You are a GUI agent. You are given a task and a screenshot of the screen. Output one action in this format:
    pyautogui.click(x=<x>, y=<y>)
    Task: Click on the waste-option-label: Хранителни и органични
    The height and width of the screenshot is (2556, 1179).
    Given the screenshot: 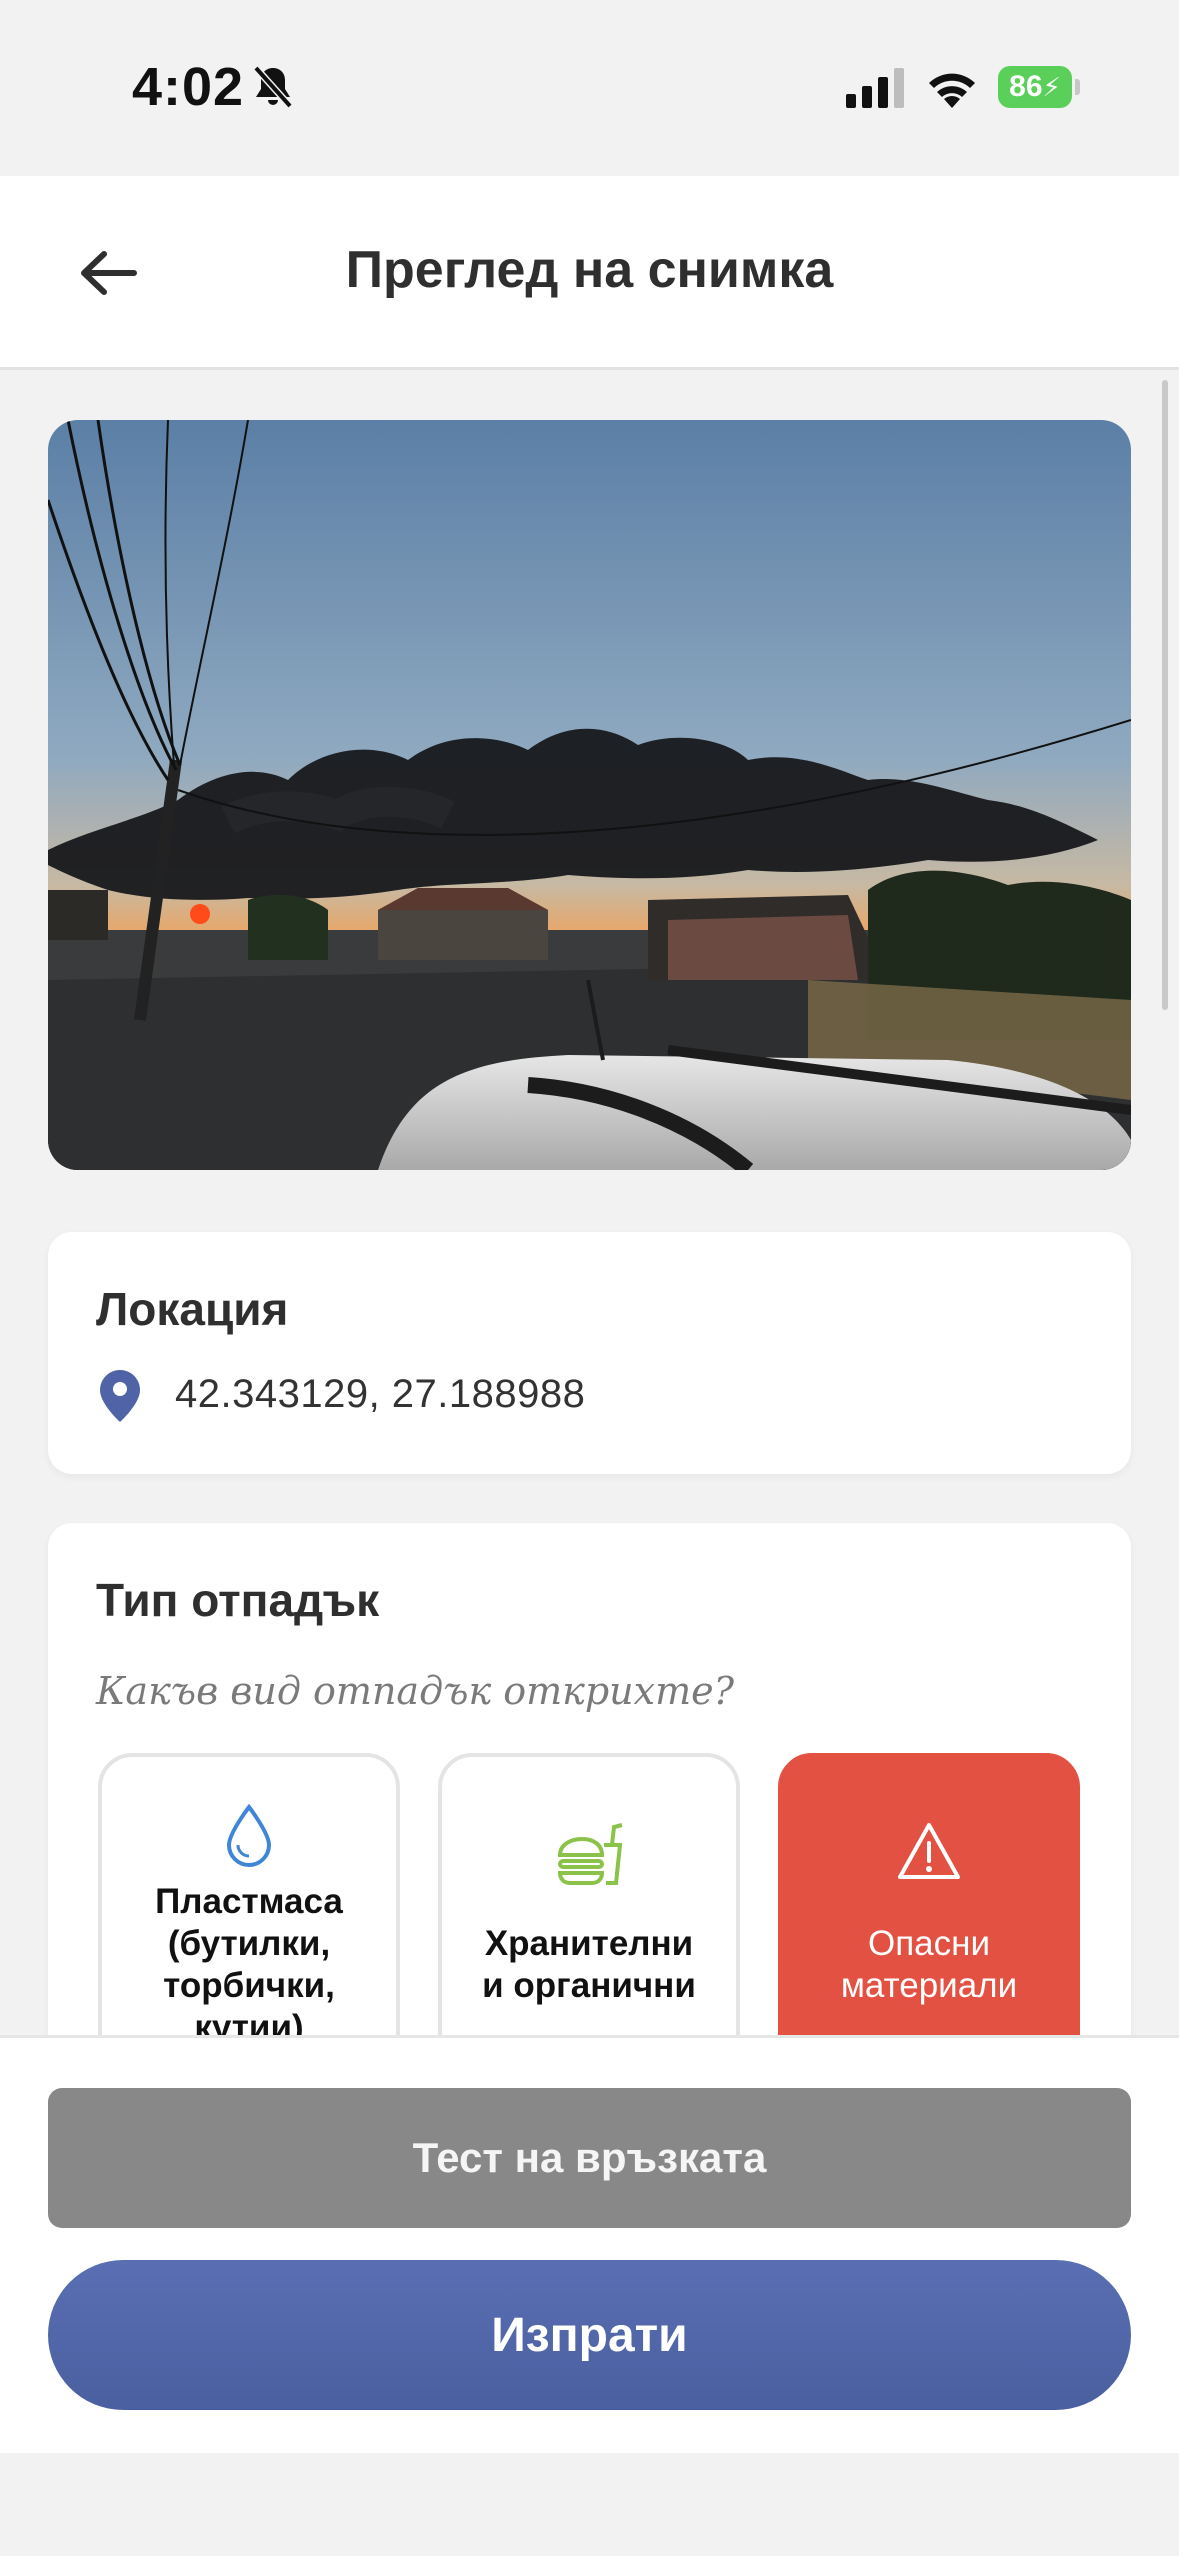 What is the action you would take?
    pyautogui.click(x=589, y=1964)
    